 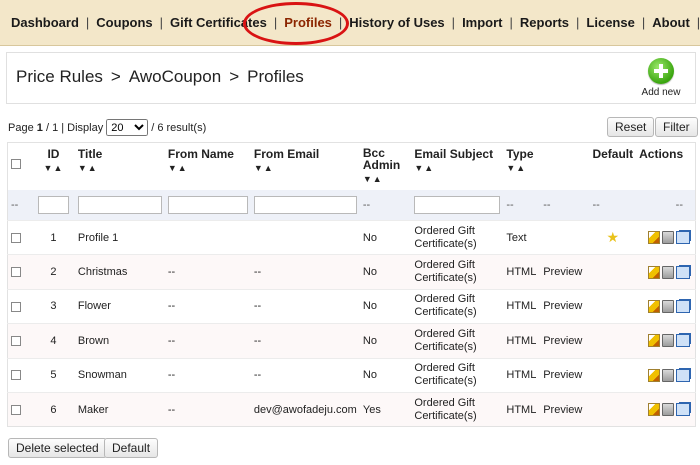 I want to click on row-title: Profile 1, so click(x=119, y=237).